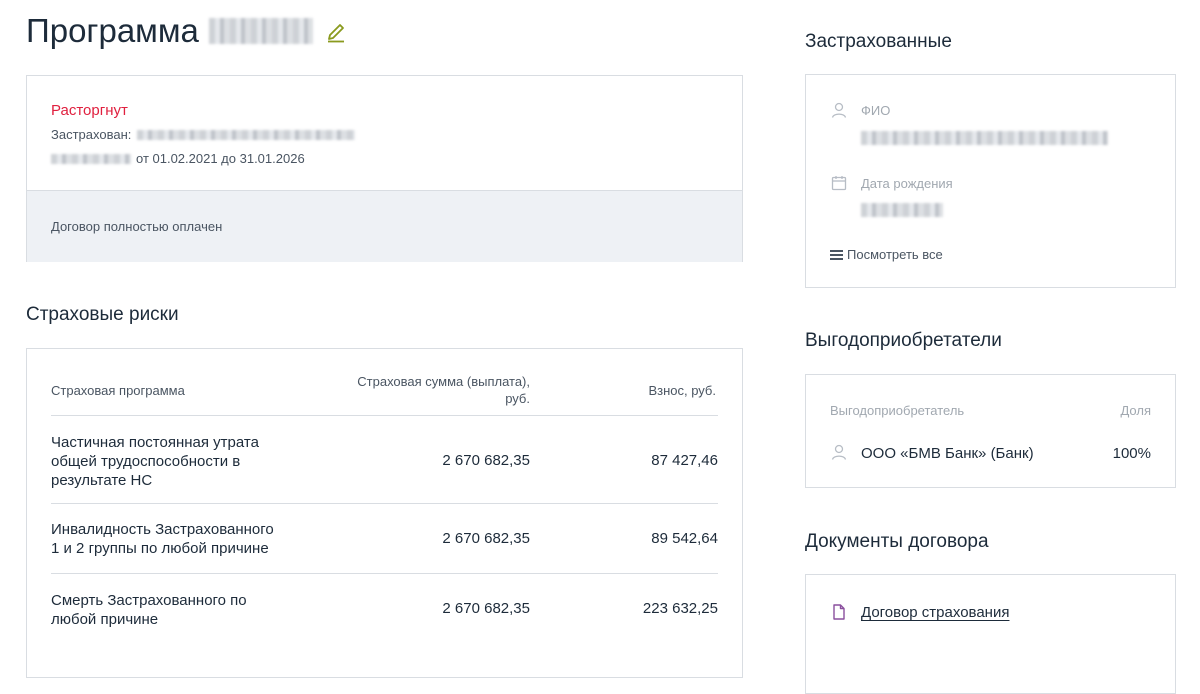  What do you see at coordinates (146, 461) in the screenshot?
I see `risk-name-line: общей трудоспособности в` at bounding box center [146, 461].